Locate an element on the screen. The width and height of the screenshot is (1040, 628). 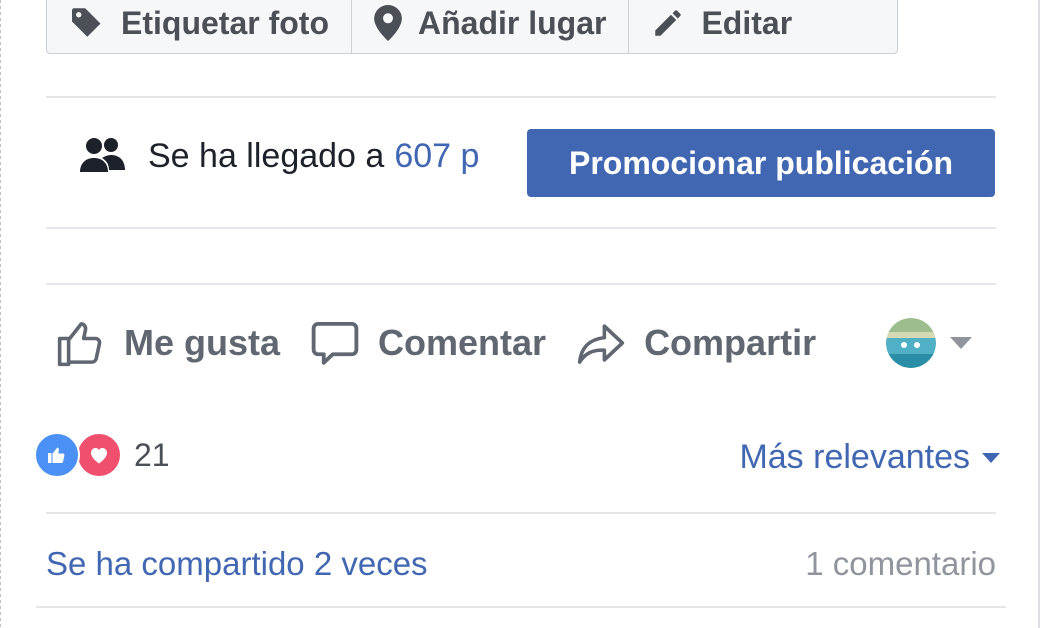
edit-label: Editar is located at coordinates (747, 22).